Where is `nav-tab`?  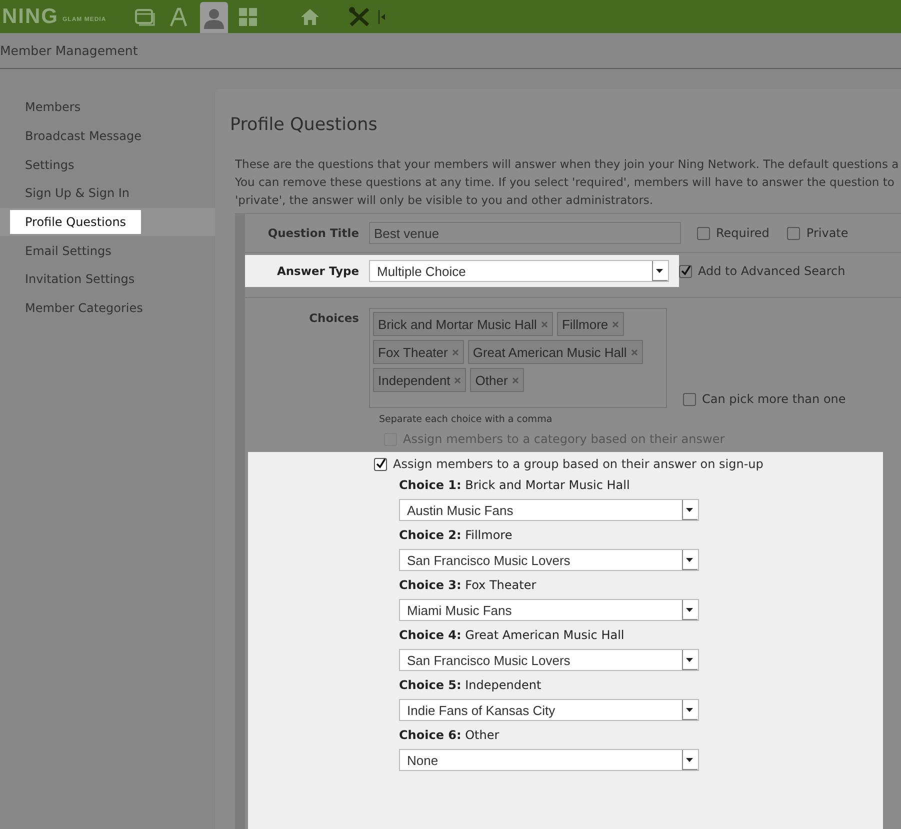 nav-tab is located at coordinates (214, 17).